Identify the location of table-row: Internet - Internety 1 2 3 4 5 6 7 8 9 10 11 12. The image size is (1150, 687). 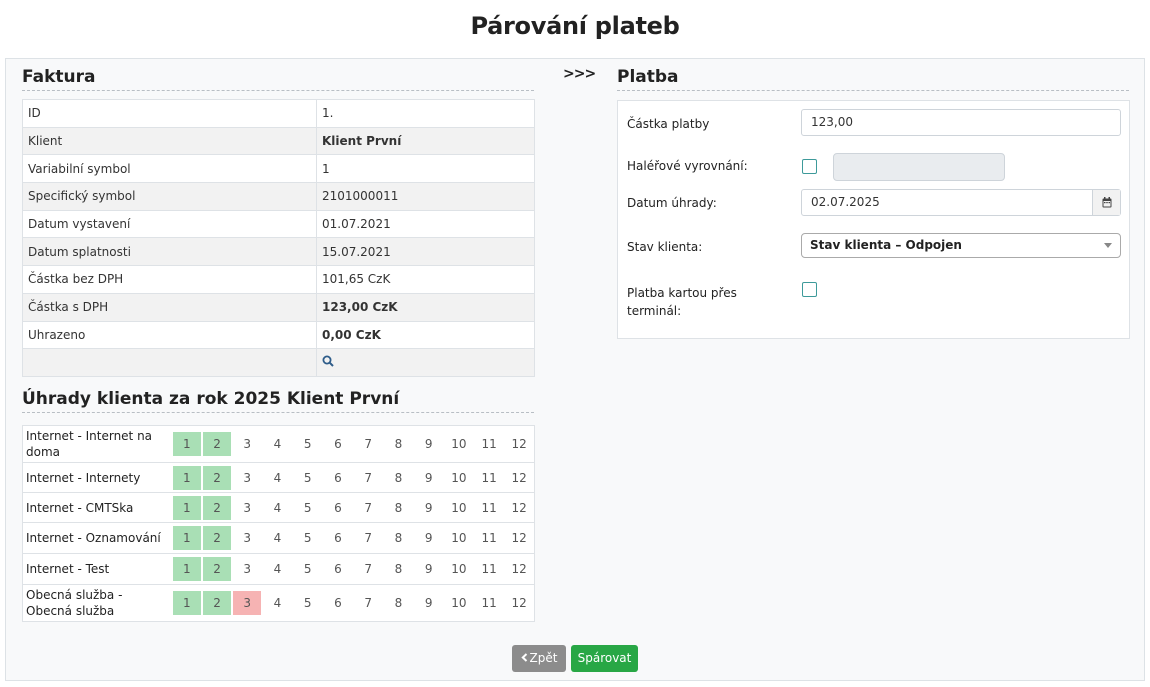
(278, 477).